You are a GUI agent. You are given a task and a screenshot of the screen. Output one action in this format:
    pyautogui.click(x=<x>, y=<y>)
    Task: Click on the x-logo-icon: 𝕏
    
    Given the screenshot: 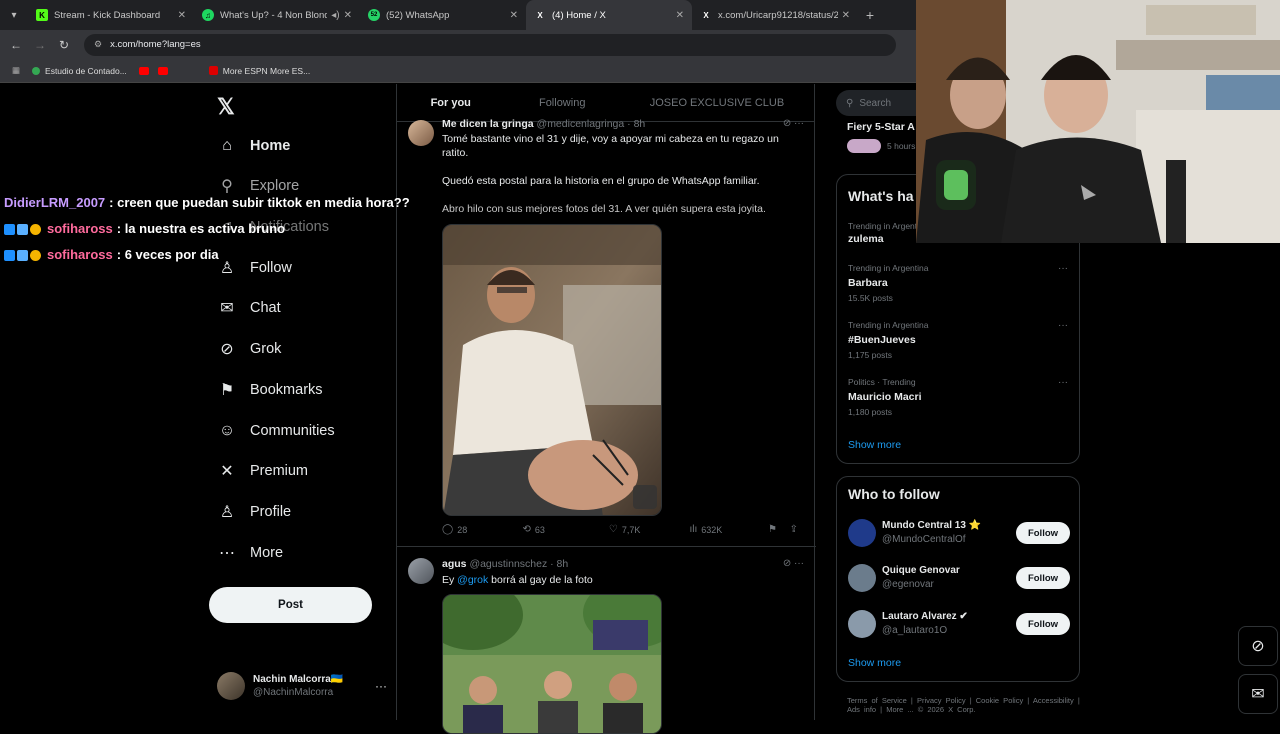 What is the action you would take?
    pyautogui.click(x=226, y=107)
    